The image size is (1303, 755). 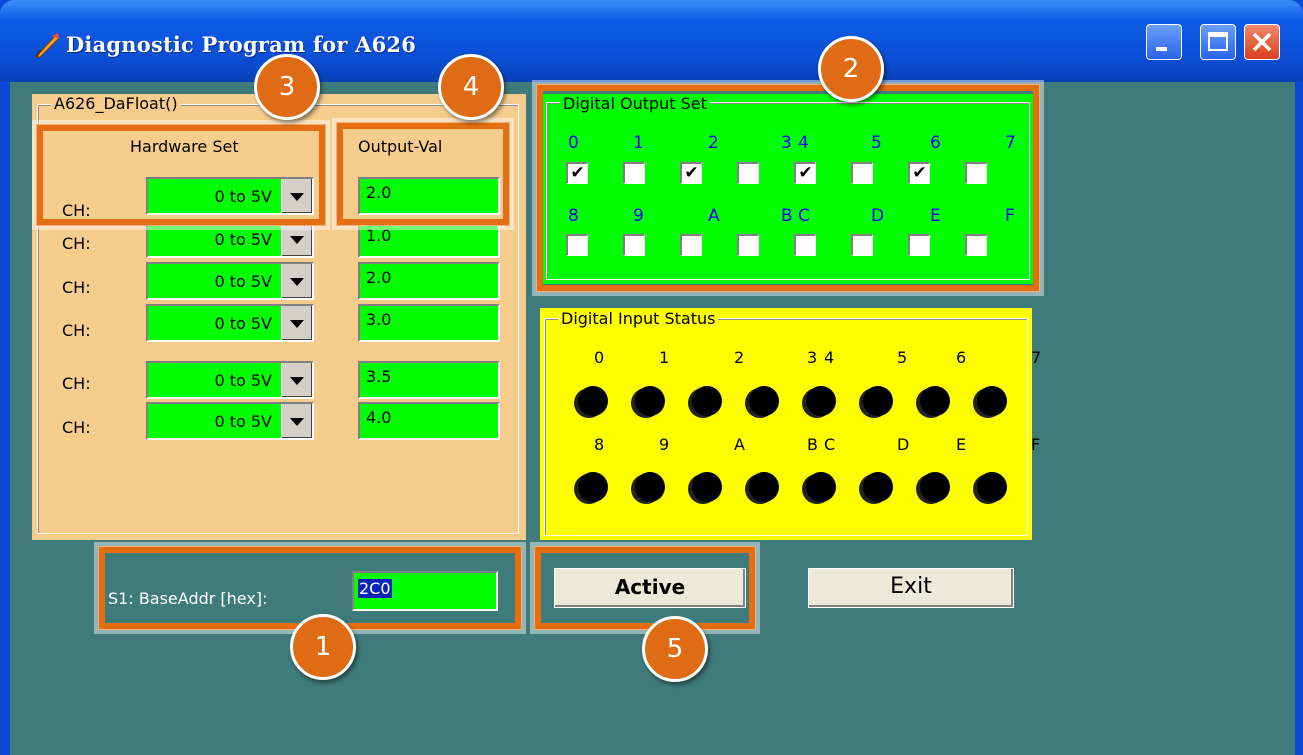 I want to click on bit-label: 2, so click(x=739, y=357).